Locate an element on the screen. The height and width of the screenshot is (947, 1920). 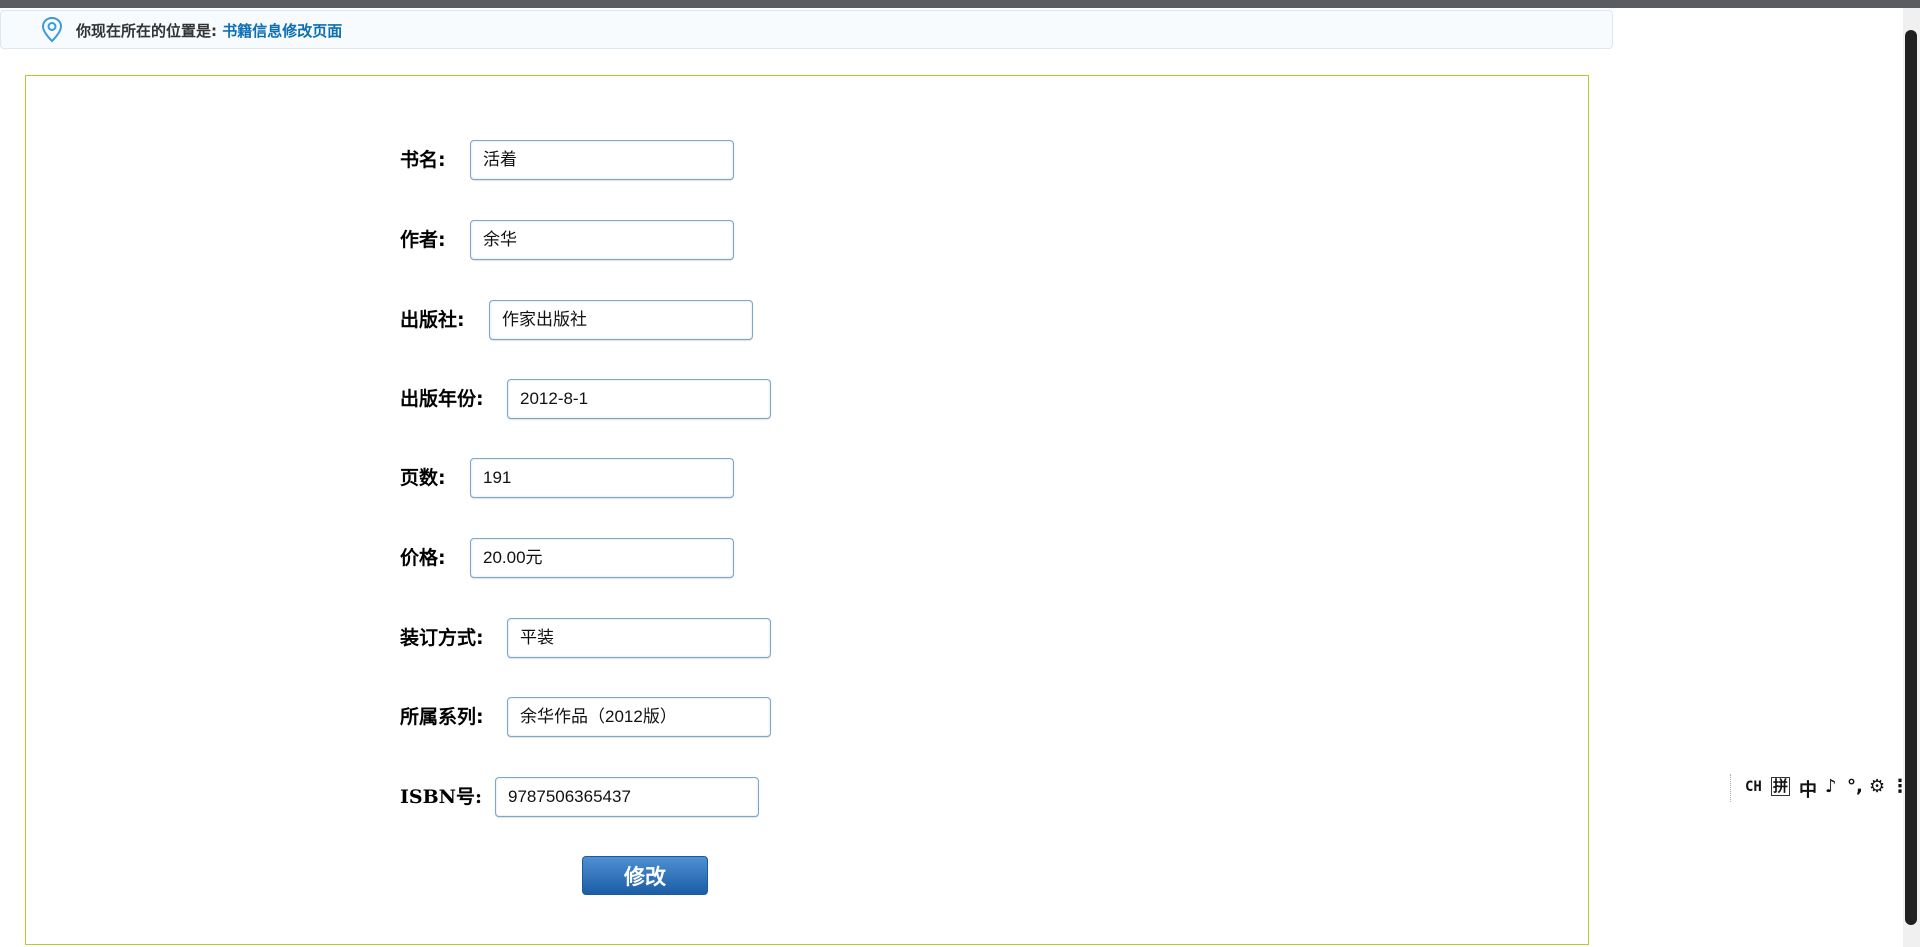
ime-settings-icon: ⚙ is located at coordinates (1877, 786).